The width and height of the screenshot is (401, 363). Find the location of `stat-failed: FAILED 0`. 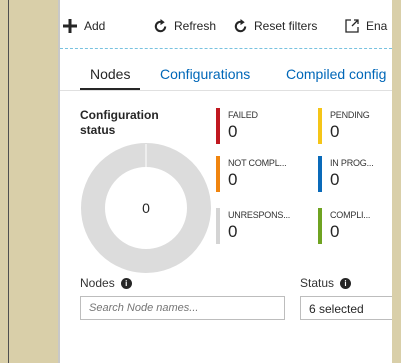

stat-failed: FAILED 0 is located at coordinates (261, 126).